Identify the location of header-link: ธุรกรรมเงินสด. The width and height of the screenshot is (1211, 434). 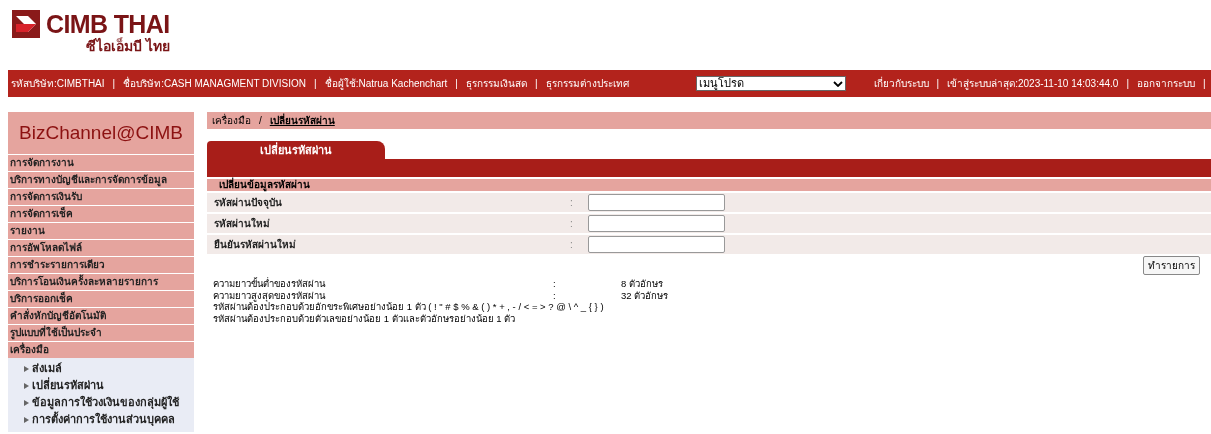
(496, 83).